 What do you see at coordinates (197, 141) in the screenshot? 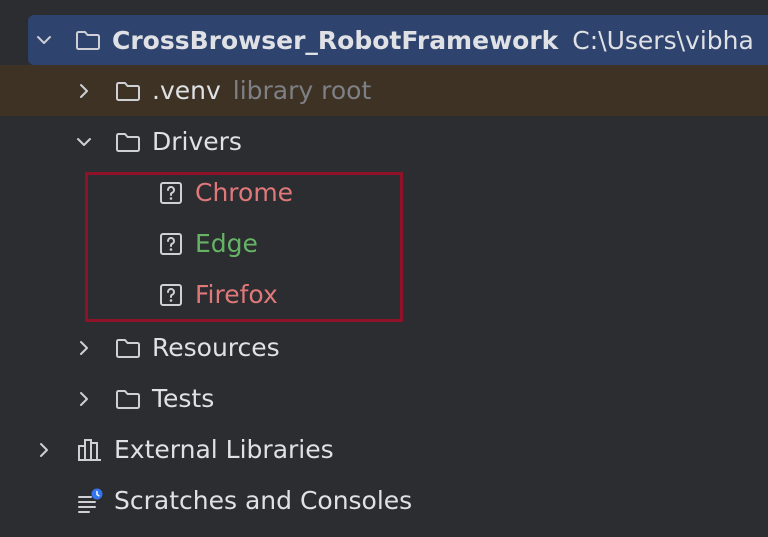
I see `drivers-label: Drivers` at bounding box center [197, 141].